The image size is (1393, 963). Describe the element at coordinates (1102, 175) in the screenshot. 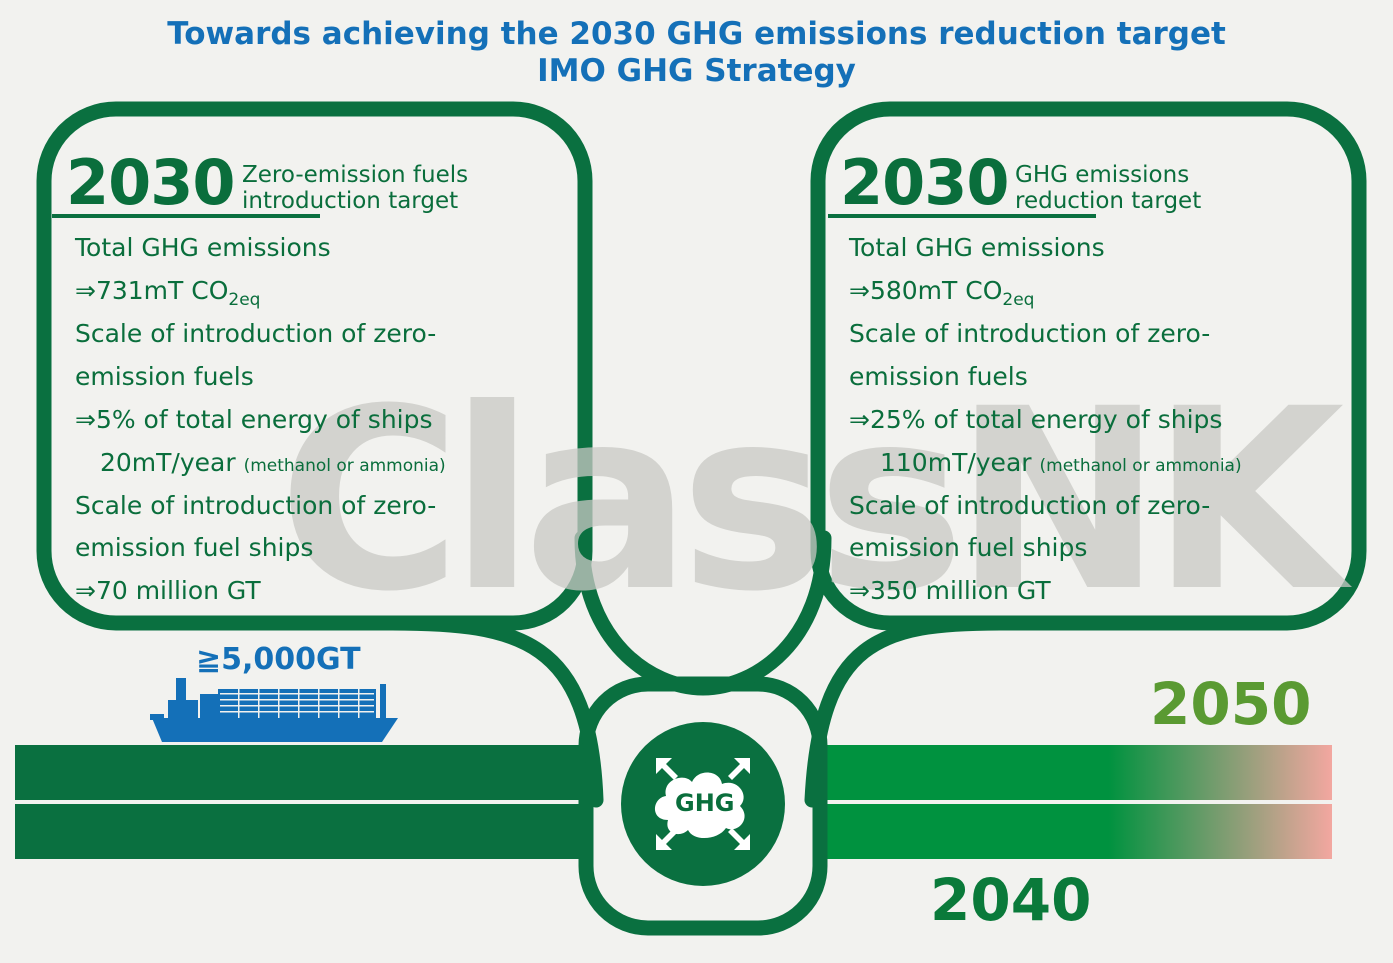

I see `right-caption-1: GHG emissions` at that location.